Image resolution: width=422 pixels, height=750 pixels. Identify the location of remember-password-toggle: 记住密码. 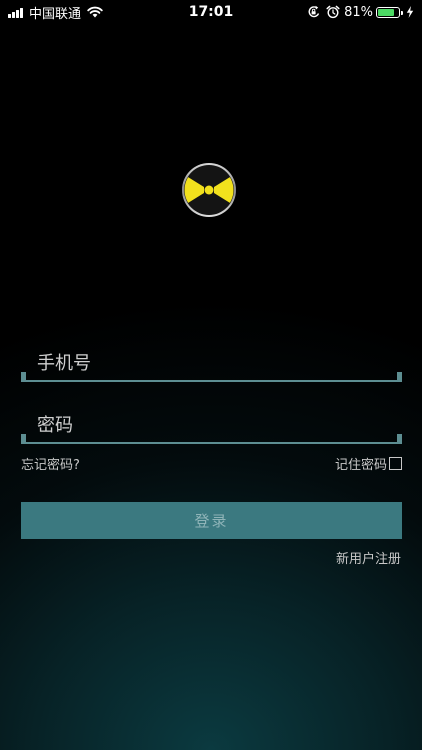
(368, 463).